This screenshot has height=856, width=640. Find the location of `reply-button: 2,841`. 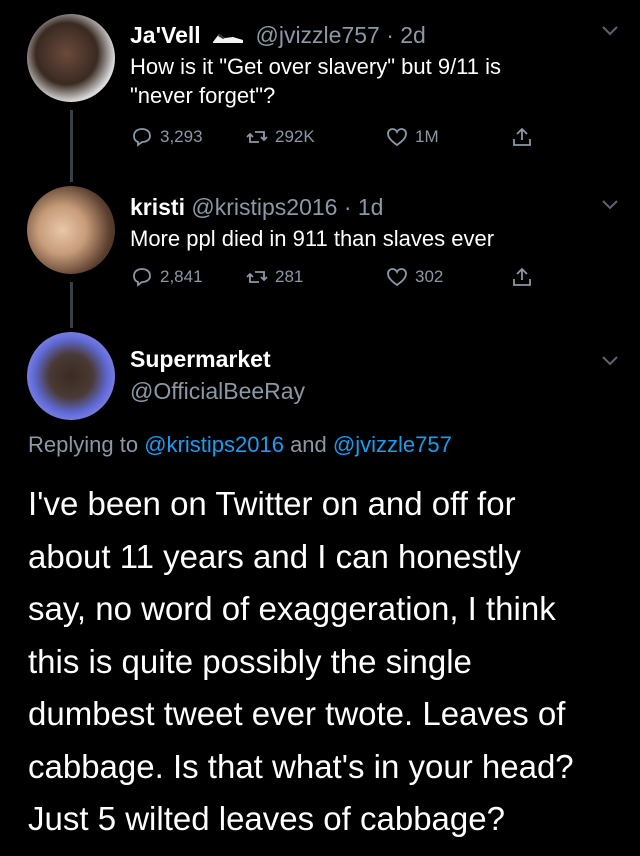

reply-button: 2,841 is located at coordinates (166, 277).